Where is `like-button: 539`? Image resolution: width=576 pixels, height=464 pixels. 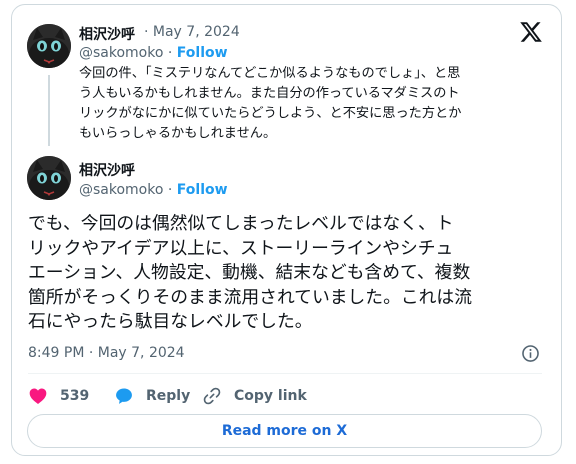
like-button: 539 is located at coordinates (58, 396).